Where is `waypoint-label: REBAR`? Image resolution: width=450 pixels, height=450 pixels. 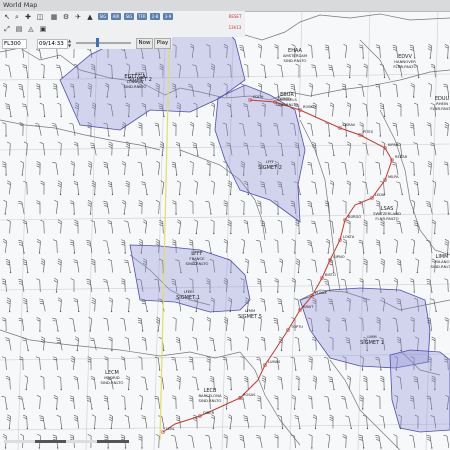 waypoint-label: REBAR is located at coordinates (401, 157).